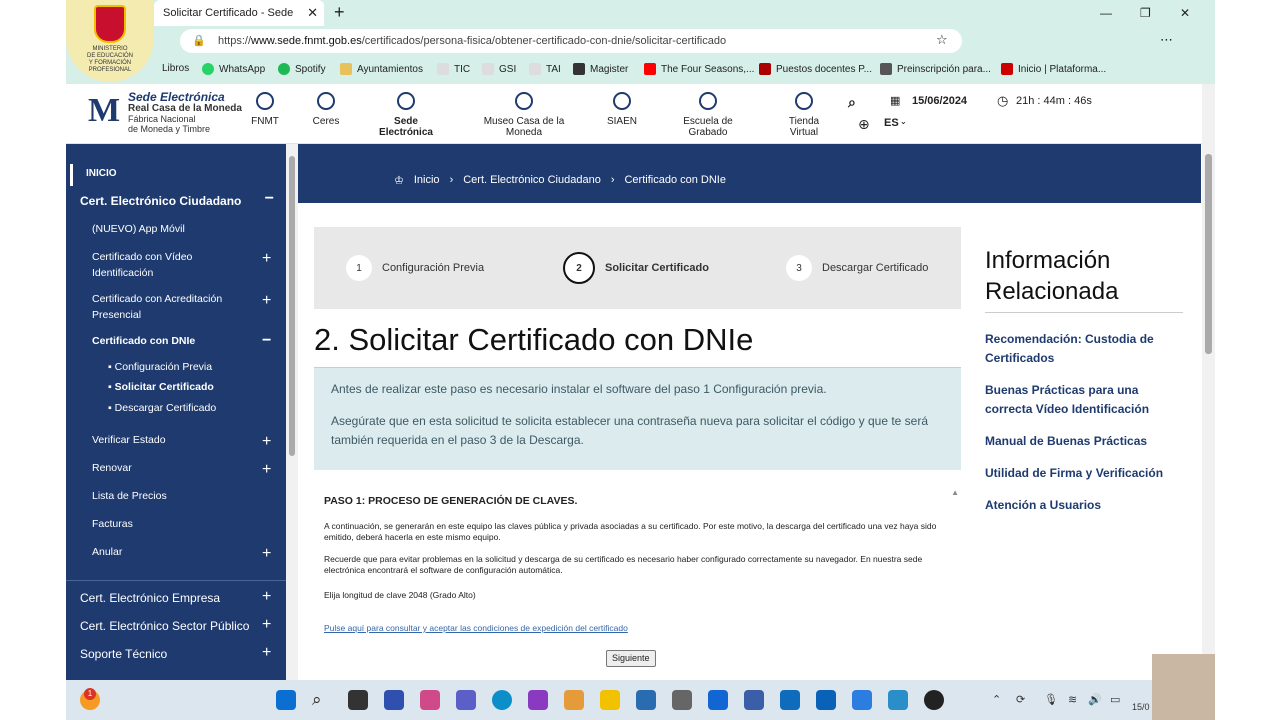 This screenshot has width=1280, height=720. What do you see at coordinates (1051, 699) in the screenshot?
I see `mic-icon: 🎙` at bounding box center [1051, 699].